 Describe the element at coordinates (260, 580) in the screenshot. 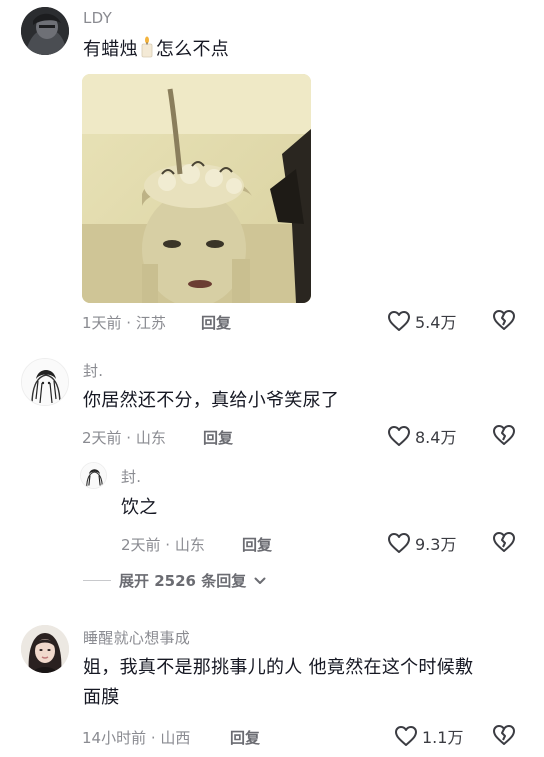

I see `chevron-down-icon` at that location.